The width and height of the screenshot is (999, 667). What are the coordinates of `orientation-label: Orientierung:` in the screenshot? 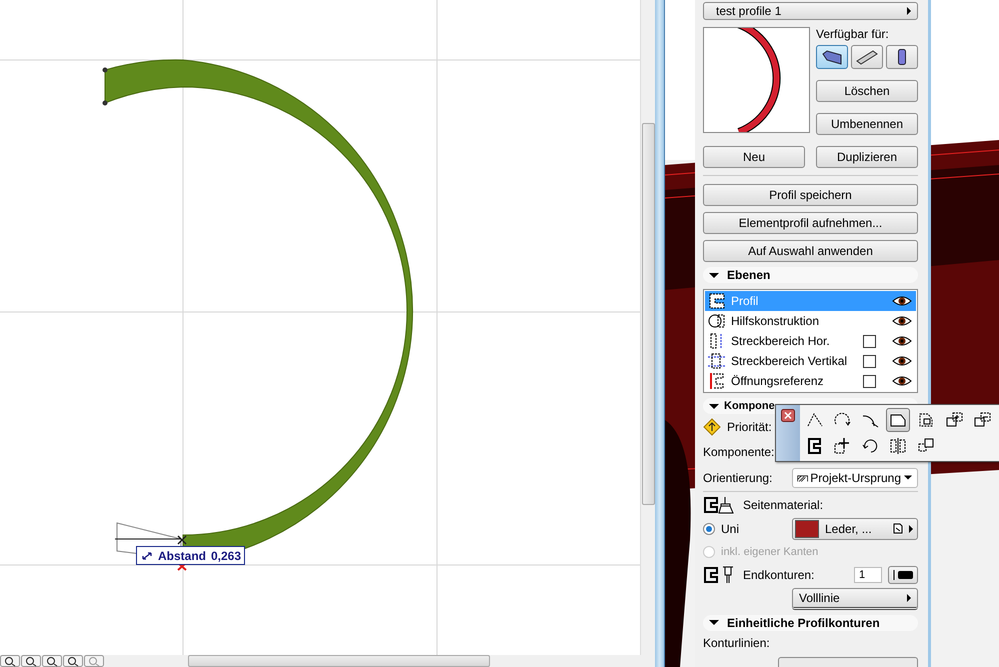 It's located at (737, 477).